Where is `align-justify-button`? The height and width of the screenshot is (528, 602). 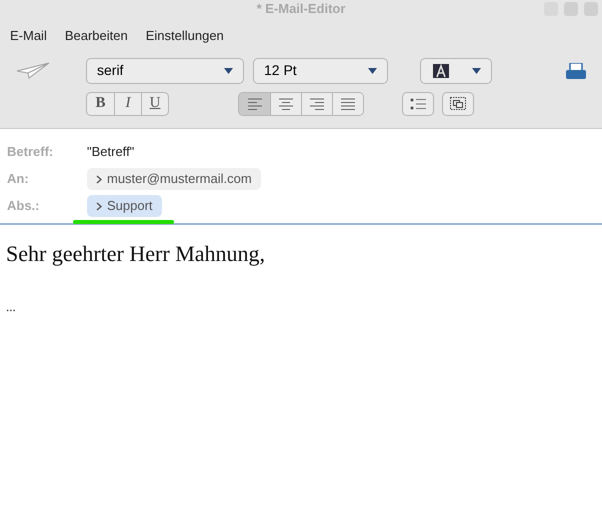 align-justify-button is located at coordinates (347, 103).